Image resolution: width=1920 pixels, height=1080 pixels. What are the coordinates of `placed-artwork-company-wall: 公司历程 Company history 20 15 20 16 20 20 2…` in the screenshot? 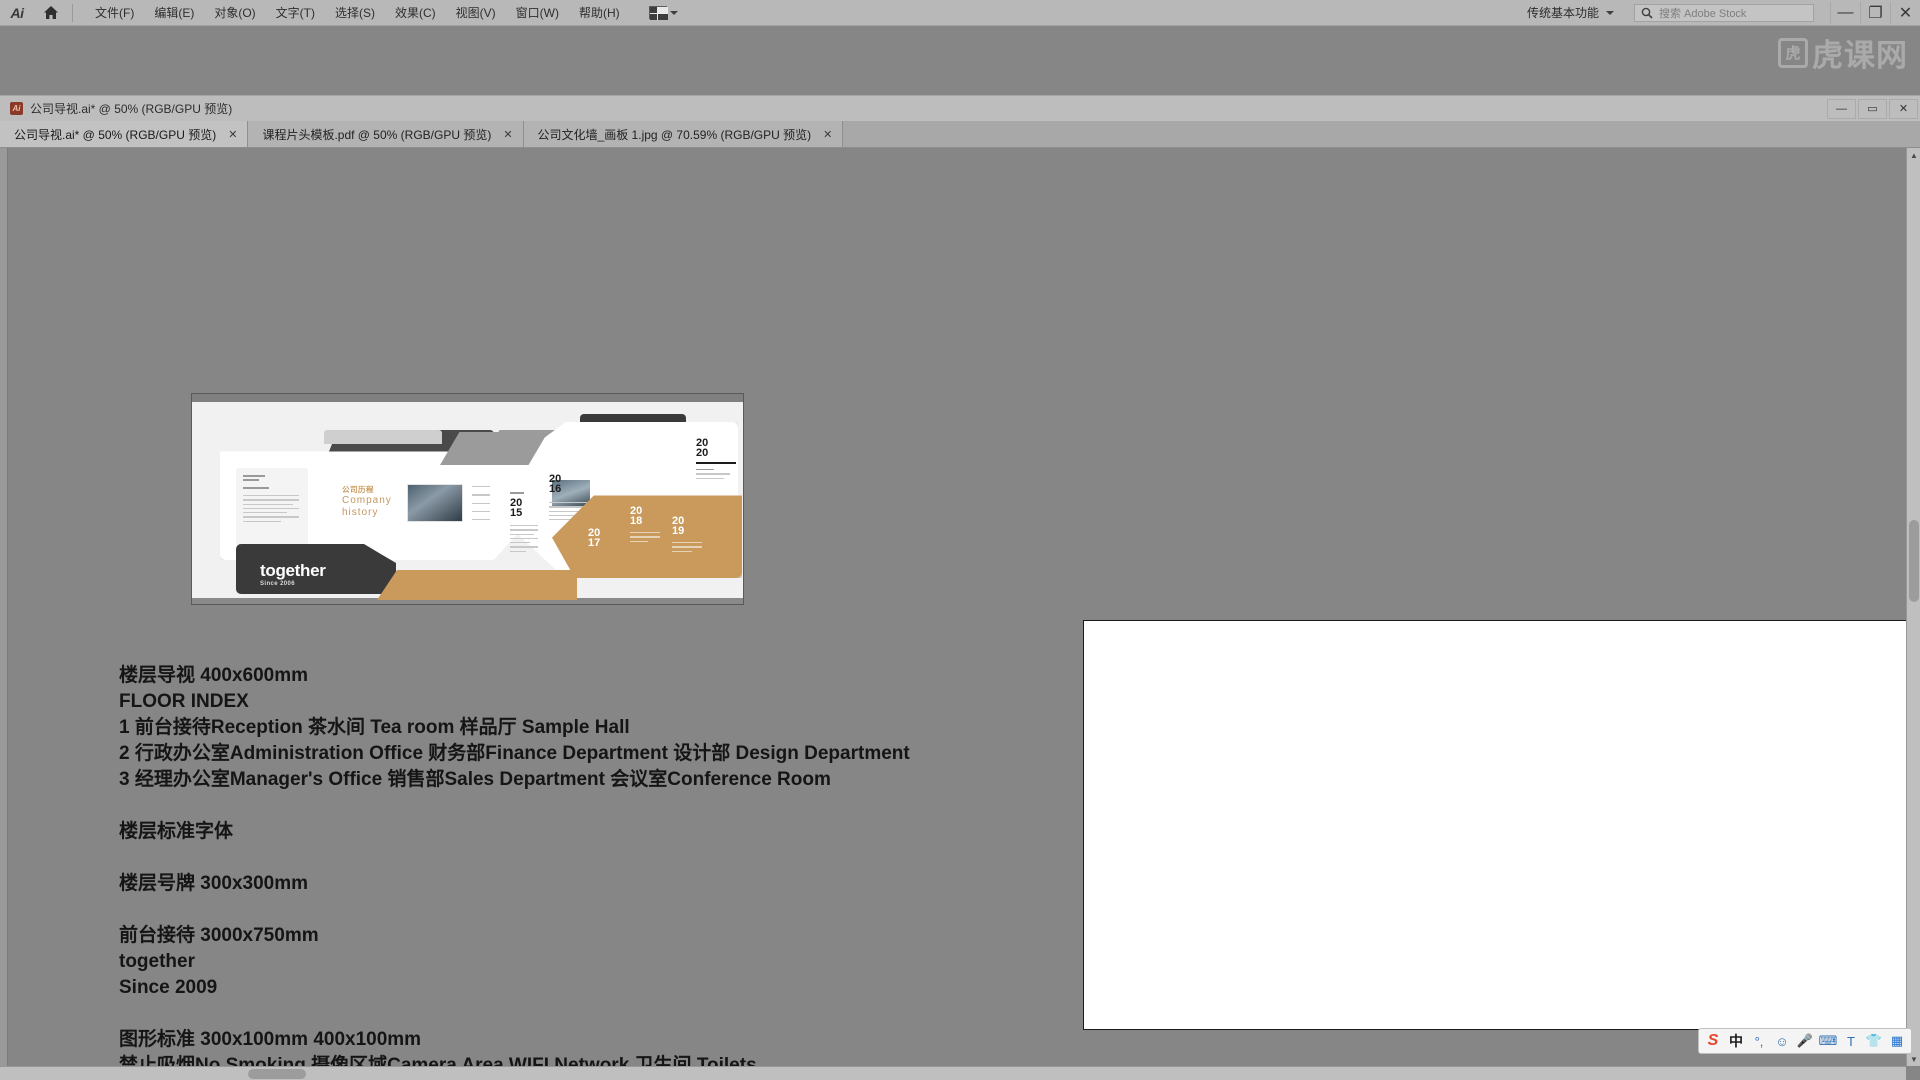 It's located at (467, 499).